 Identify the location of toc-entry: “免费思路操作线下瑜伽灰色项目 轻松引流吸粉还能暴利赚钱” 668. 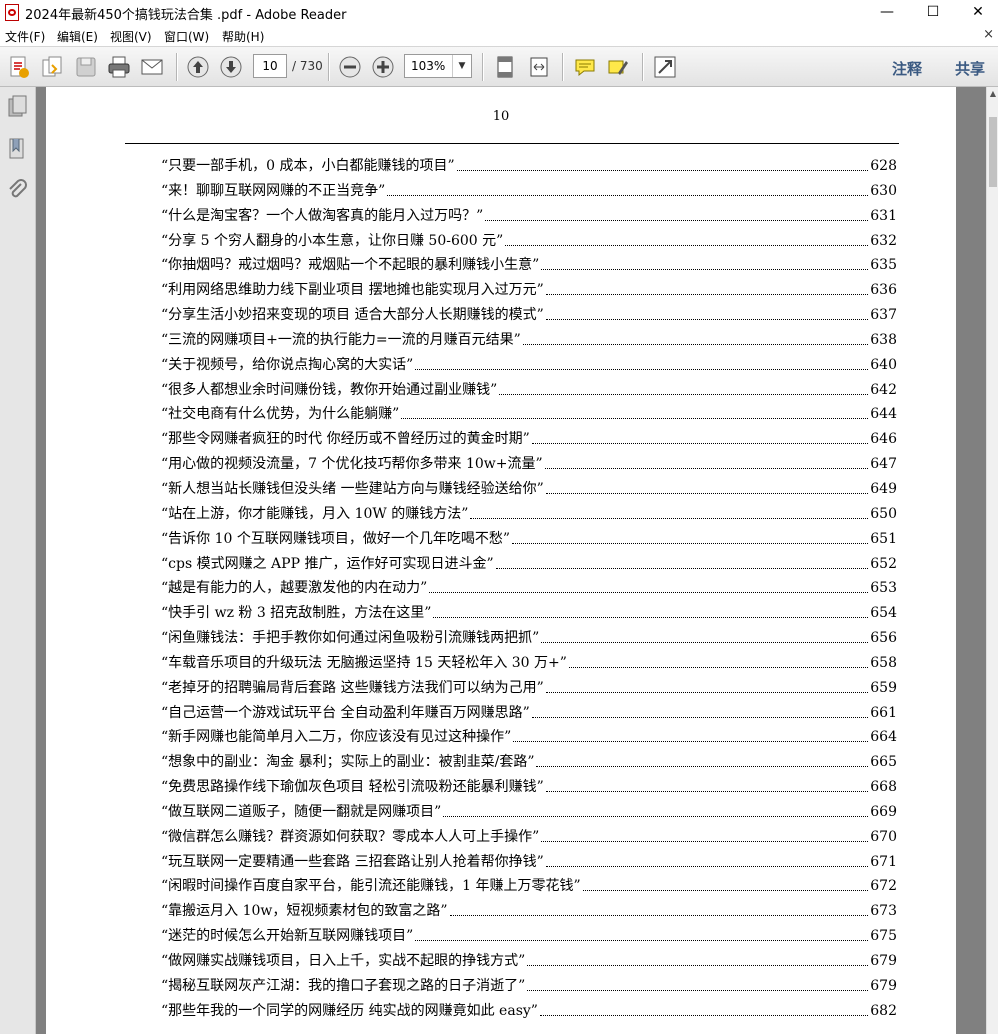
(529, 787).